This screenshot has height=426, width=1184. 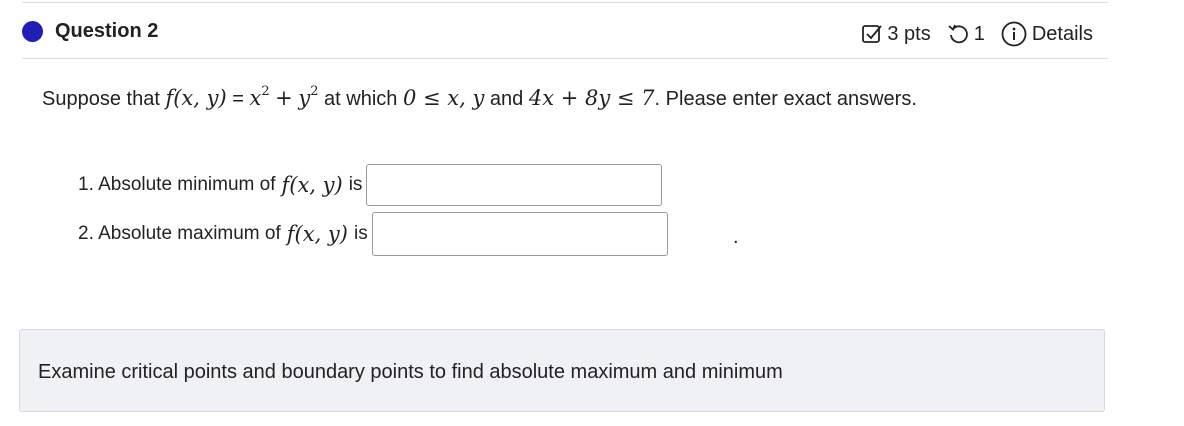 I want to click on attempts-count: 1, so click(x=979, y=33).